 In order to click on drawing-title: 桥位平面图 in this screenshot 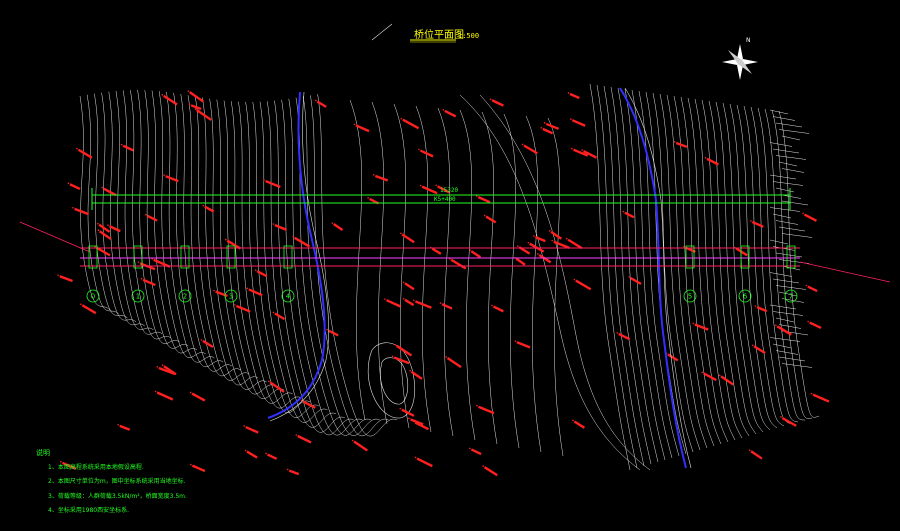, I will do `click(439, 35)`.